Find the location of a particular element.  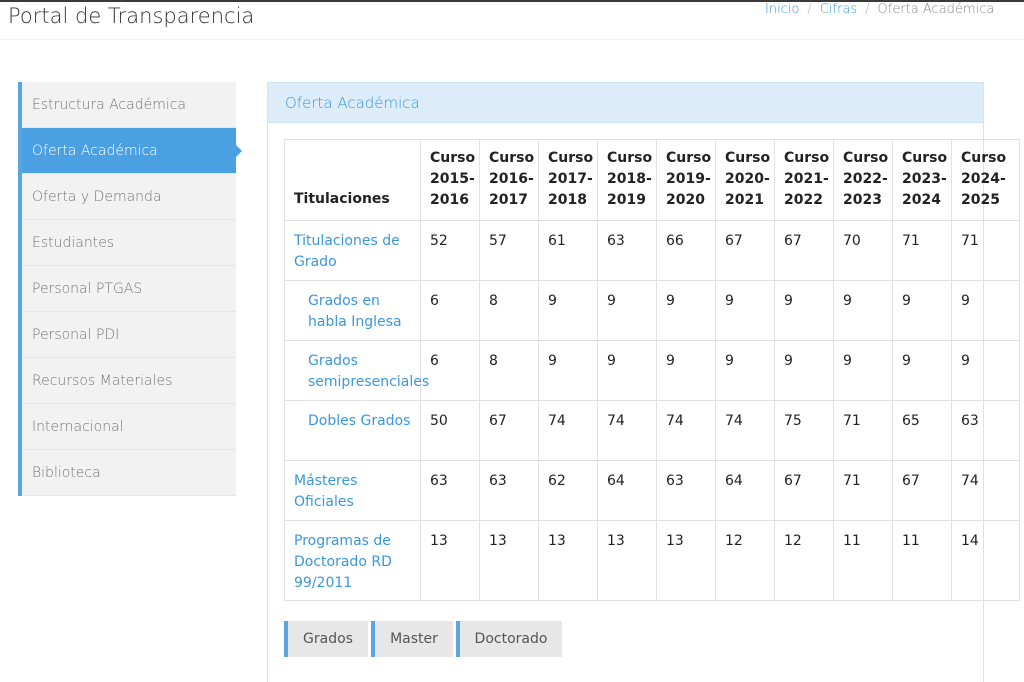

tab-grados: Grados is located at coordinates (326, 639).